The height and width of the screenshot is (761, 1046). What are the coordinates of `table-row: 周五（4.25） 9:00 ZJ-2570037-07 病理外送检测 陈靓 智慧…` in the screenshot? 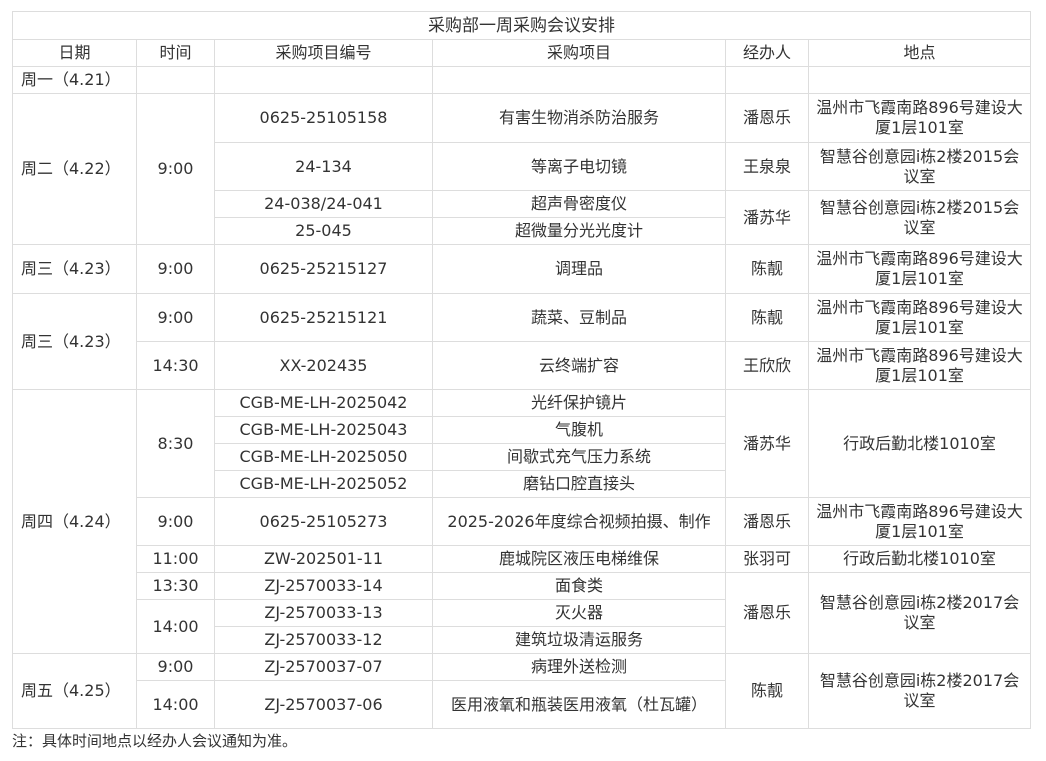 It's located at (522, 691).